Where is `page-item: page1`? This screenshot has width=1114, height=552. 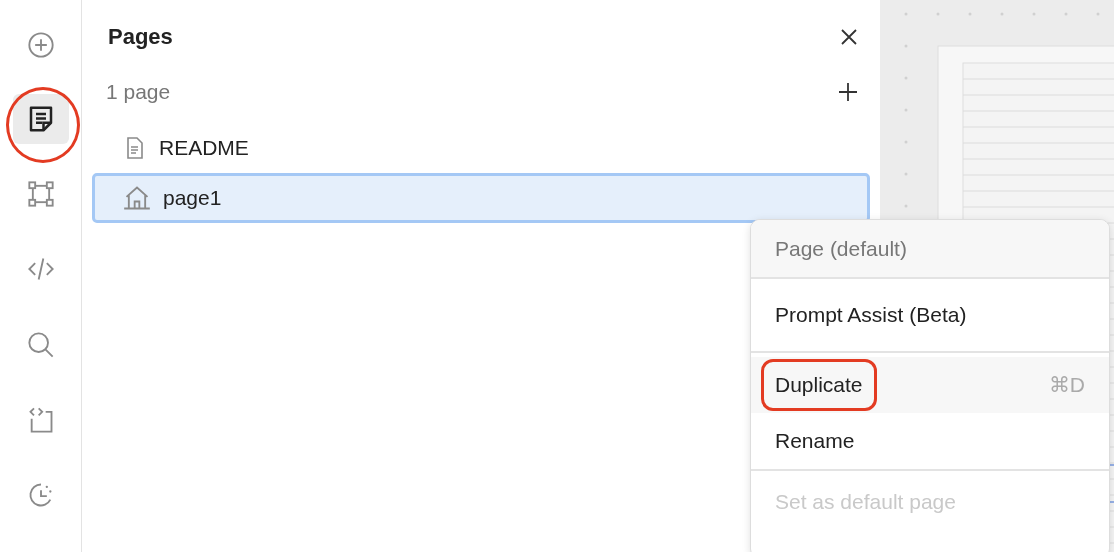
page-item: page1 is located at coordinates (481, 198).